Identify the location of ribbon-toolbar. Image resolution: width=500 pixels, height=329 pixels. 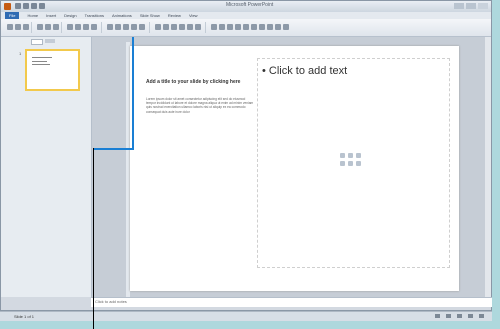
(246, 28).